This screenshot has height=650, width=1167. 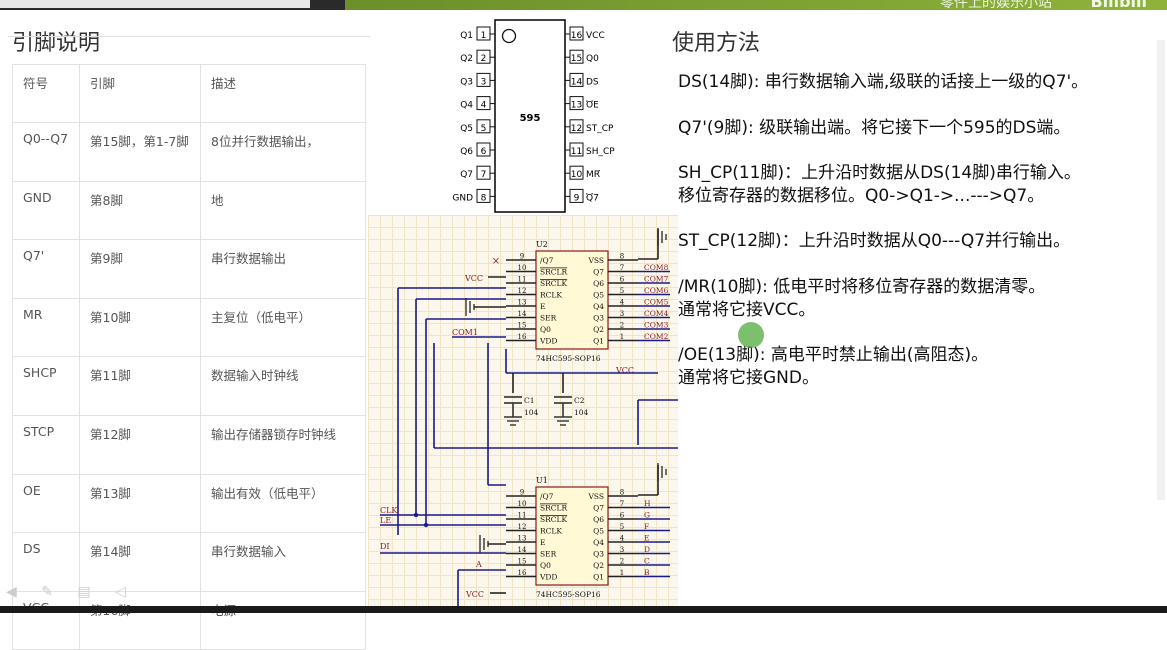 I want to click on cell-pin: 第9脚, so click(x=140, y=269).